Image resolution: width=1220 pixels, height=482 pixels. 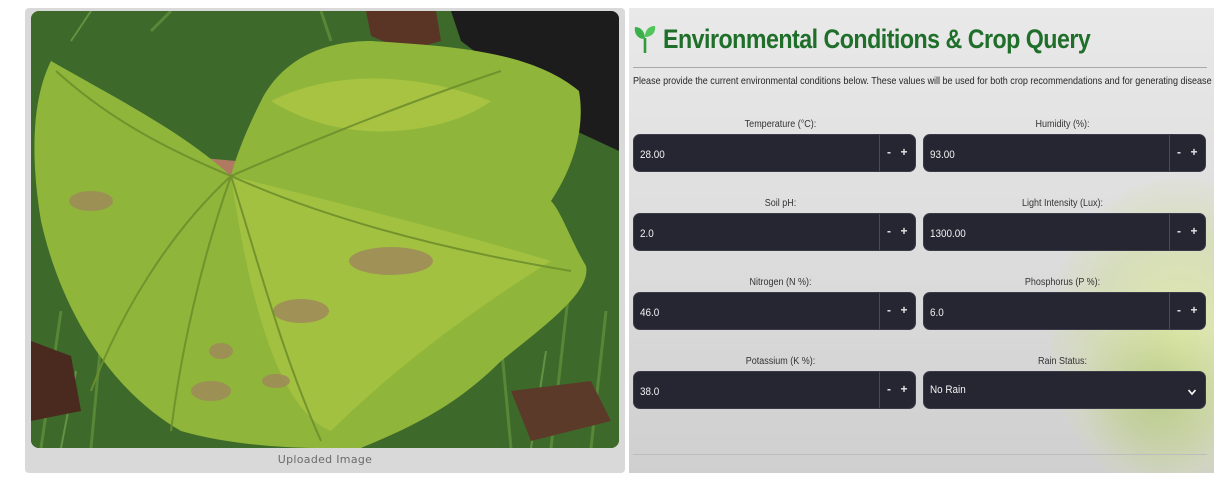 What do you see at coordinates (920, 454) in the screenshot?
I see `bottom-divider` at bounding box center [920, 454].